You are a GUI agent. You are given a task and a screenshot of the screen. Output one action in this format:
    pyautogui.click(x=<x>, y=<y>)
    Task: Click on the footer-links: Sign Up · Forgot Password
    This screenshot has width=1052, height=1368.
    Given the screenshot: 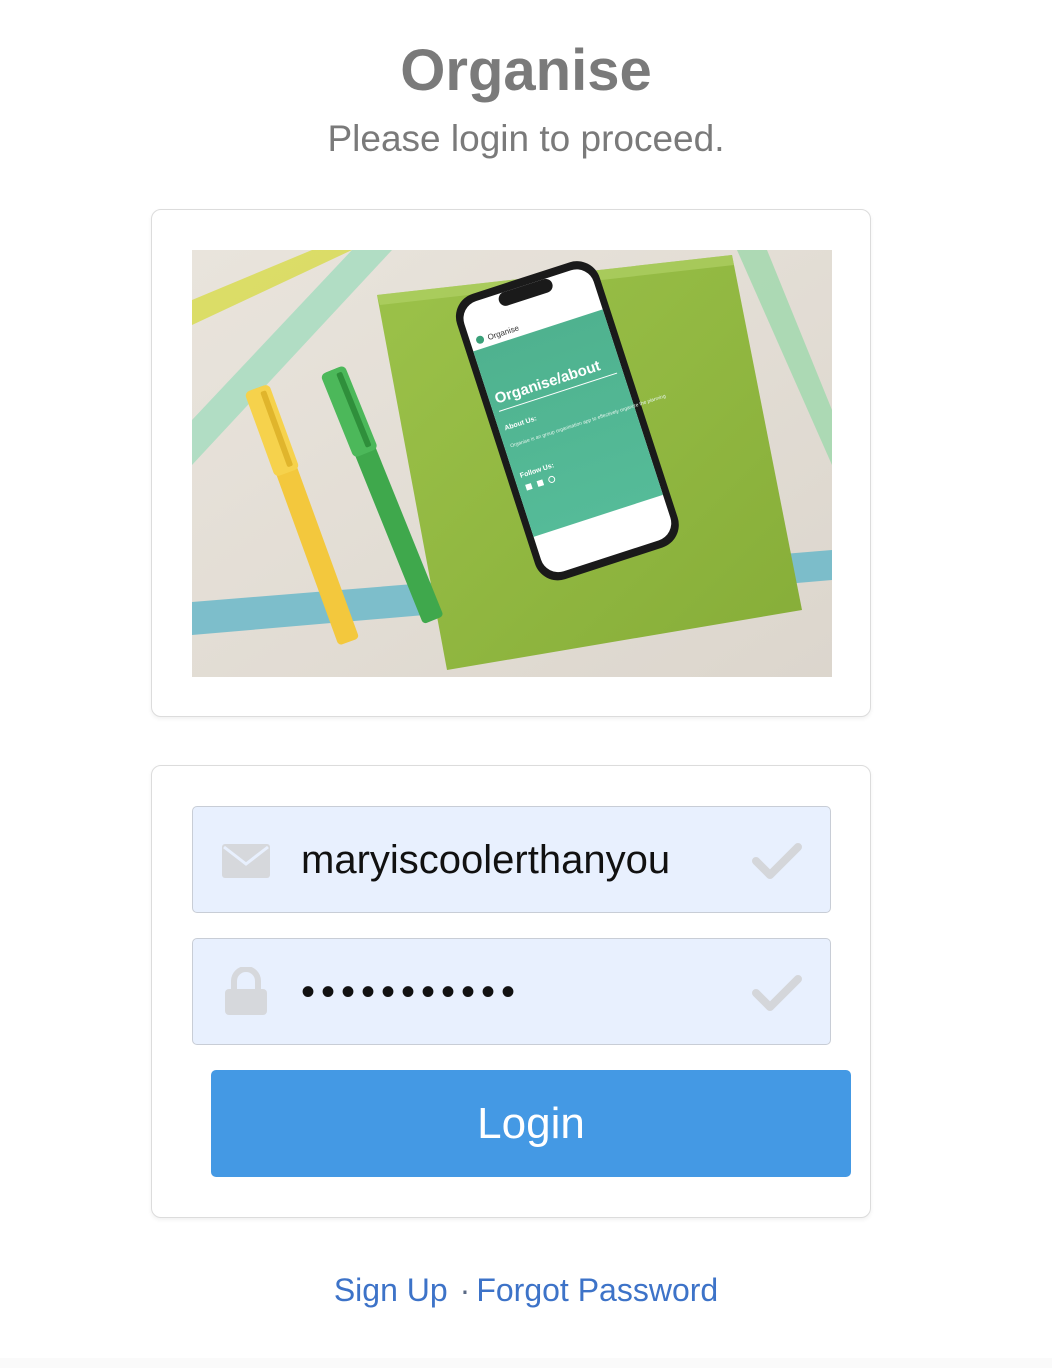 What is the action you would take?
    pyautogui.click(x=526, y=1290)
    